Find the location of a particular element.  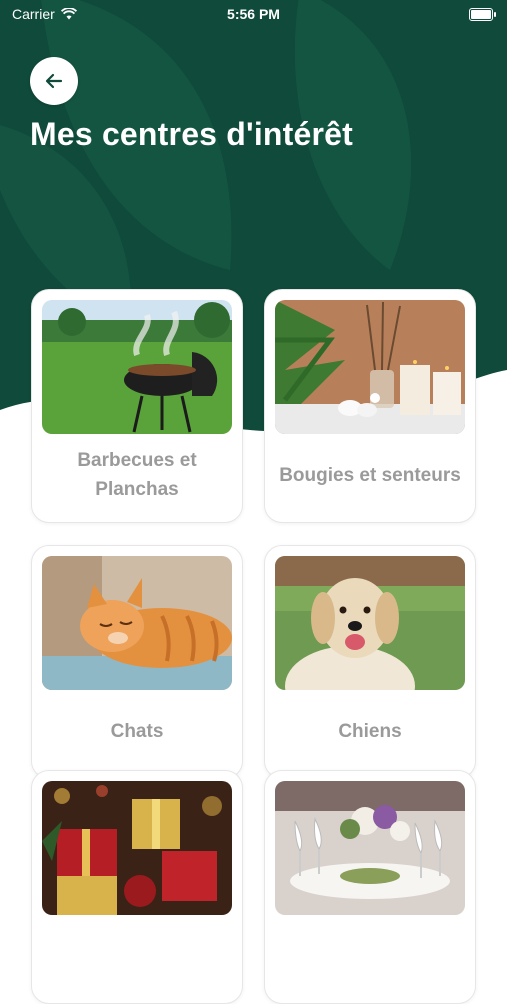

interest-card-christmas-gifts is located at coordinates (137, 887).